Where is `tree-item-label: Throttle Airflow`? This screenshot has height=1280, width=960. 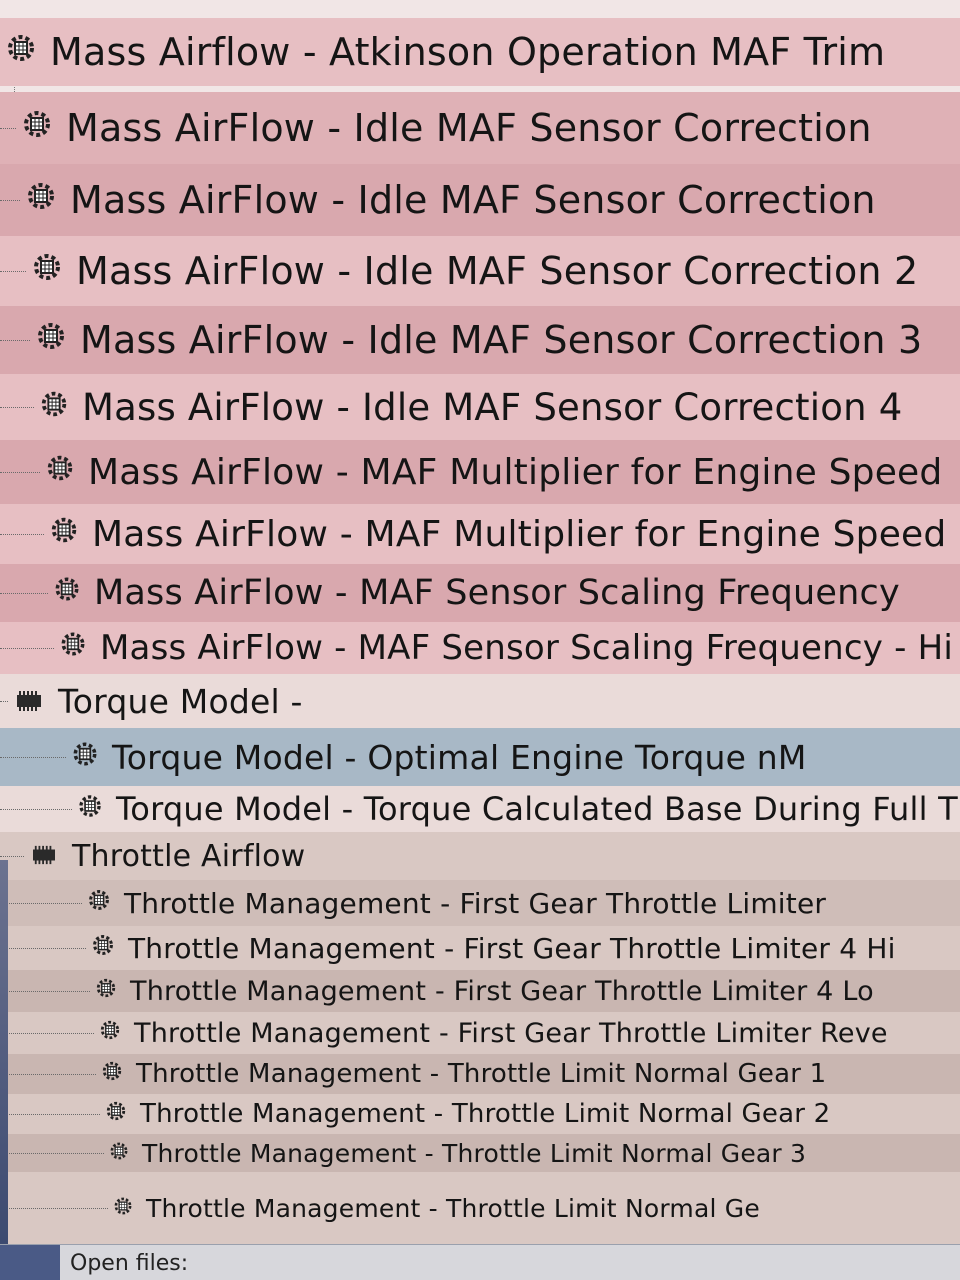 tree-item-label: Throttle Airflow is located at coordinates (189, 856).